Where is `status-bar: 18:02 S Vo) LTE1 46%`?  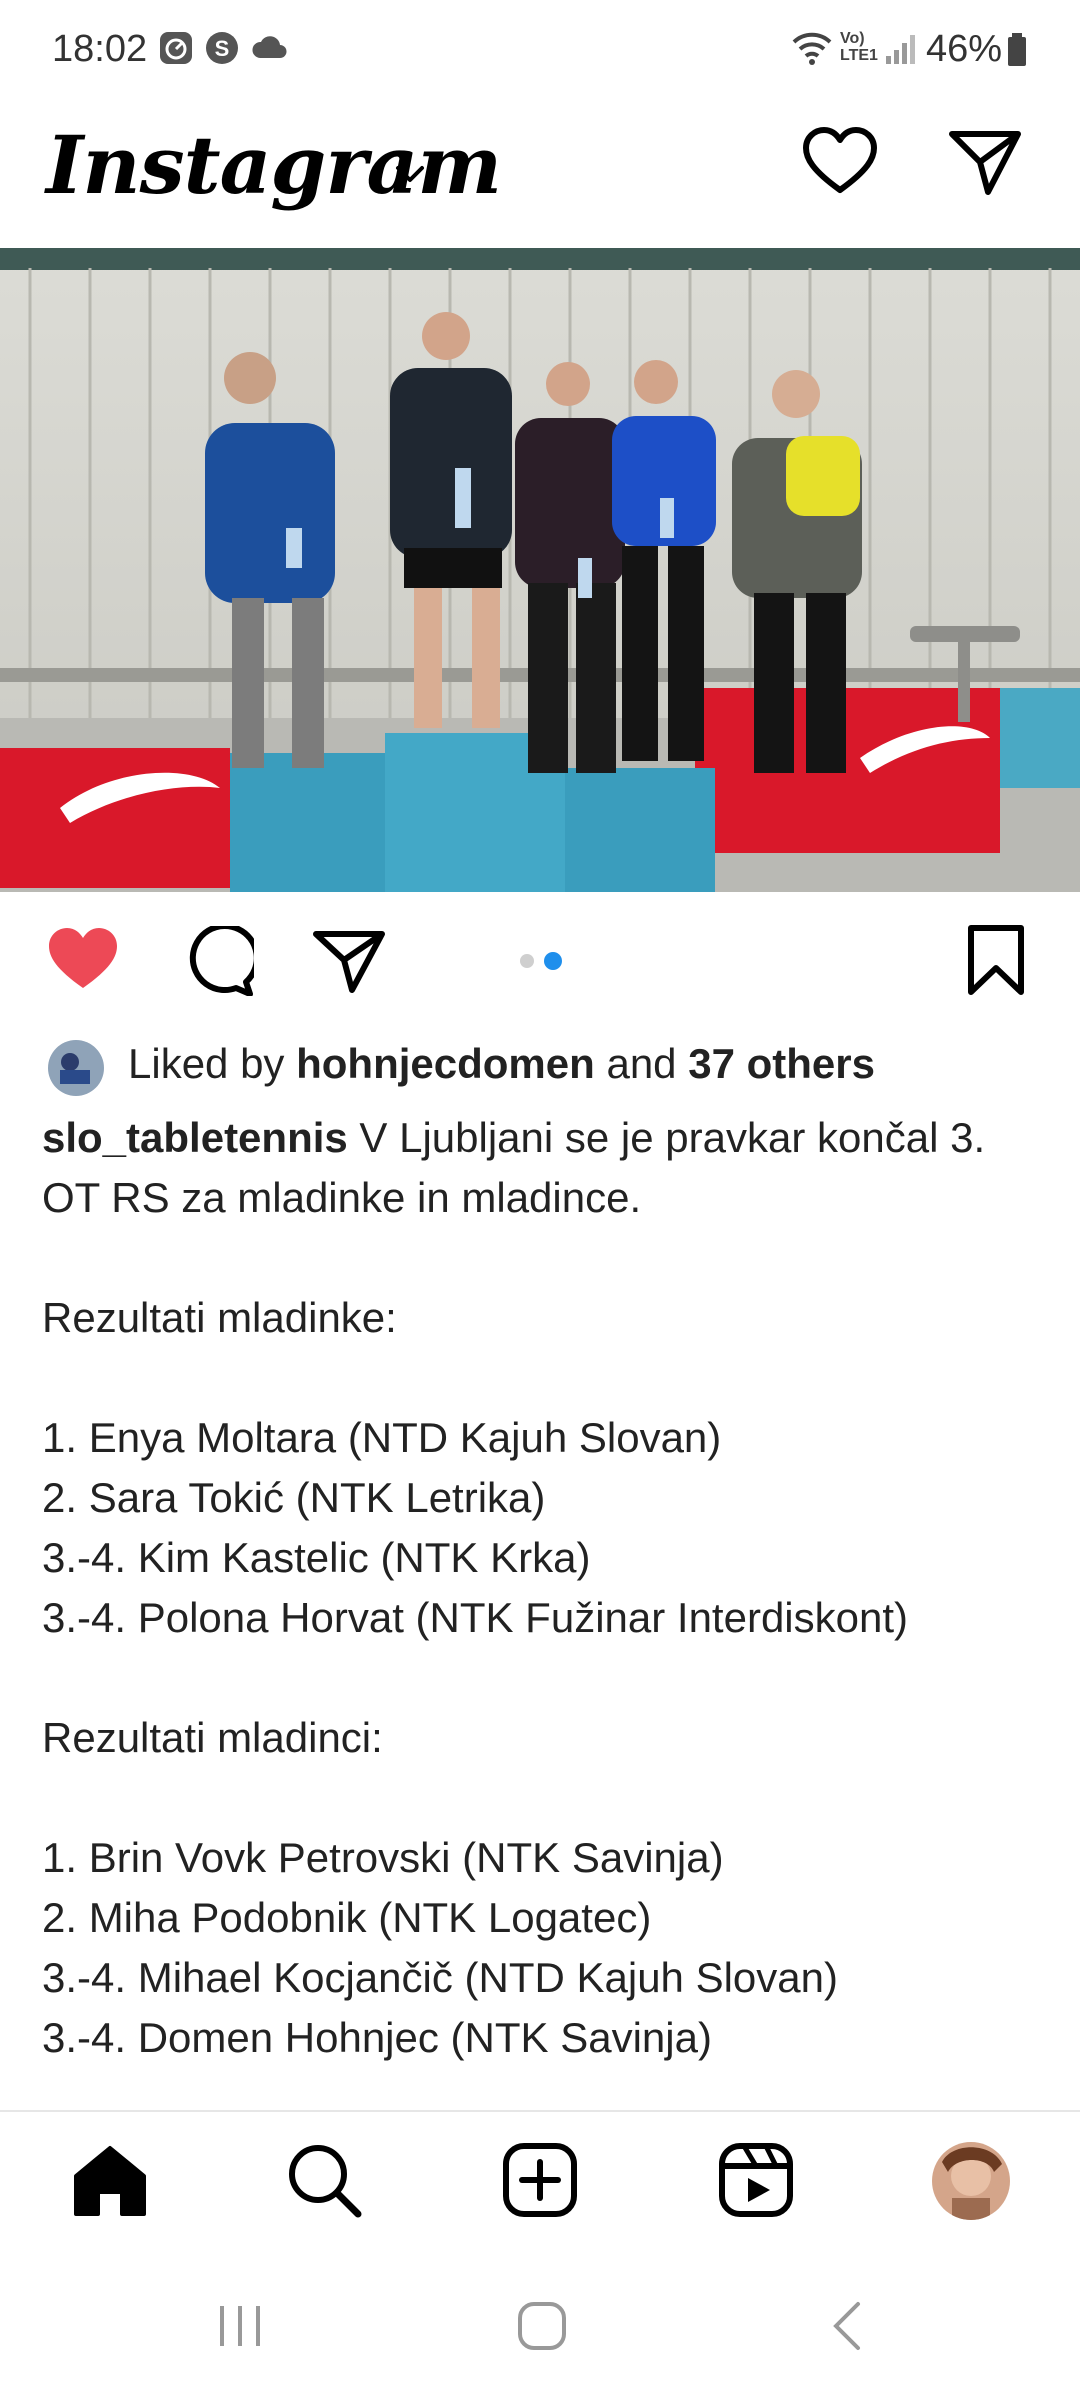 status-bar: 18:02 S Vo) LTE1 46% is located at coordinates (540, 50).